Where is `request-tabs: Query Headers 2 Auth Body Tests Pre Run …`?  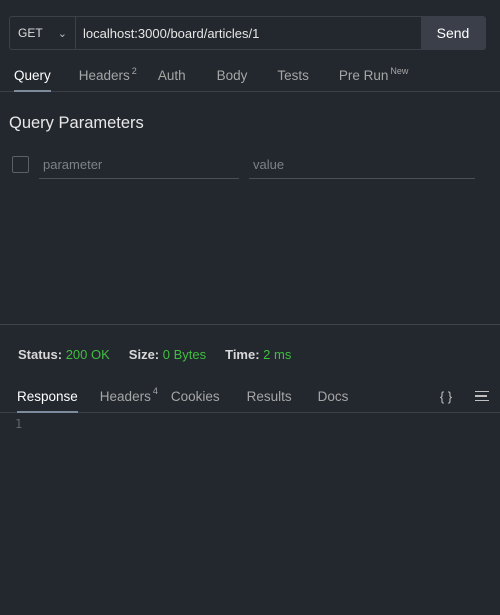
request-tabs: Query Headers 2 Auth Body Tests Pre Run … is located at coordinates (250, 76).